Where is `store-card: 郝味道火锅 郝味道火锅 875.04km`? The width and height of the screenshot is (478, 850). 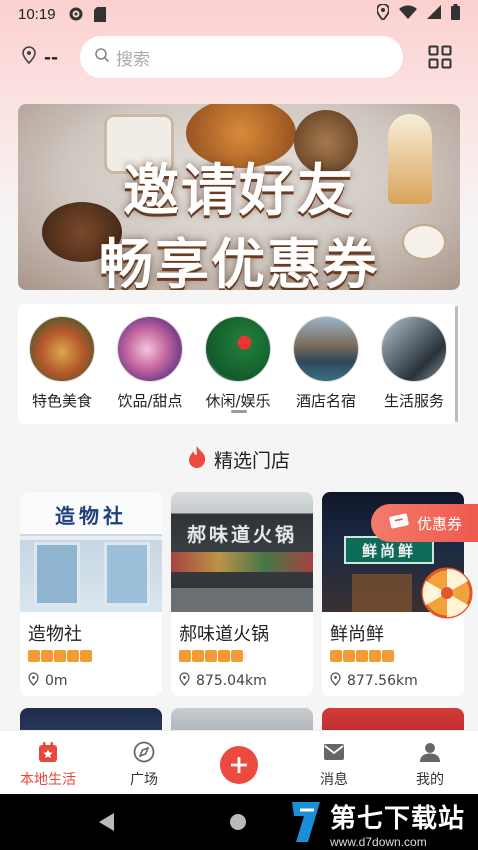 store-card: 郝味道火锅 郝味道火锅 875.04km is located at coordinates (242, 594).